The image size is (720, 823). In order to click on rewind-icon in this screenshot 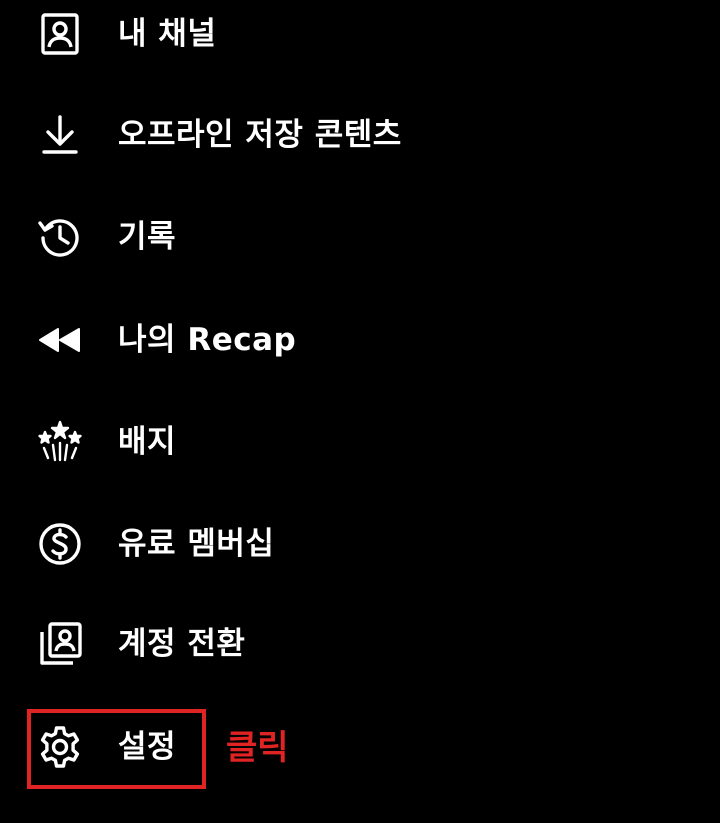, I will do `click(60, 340)`.